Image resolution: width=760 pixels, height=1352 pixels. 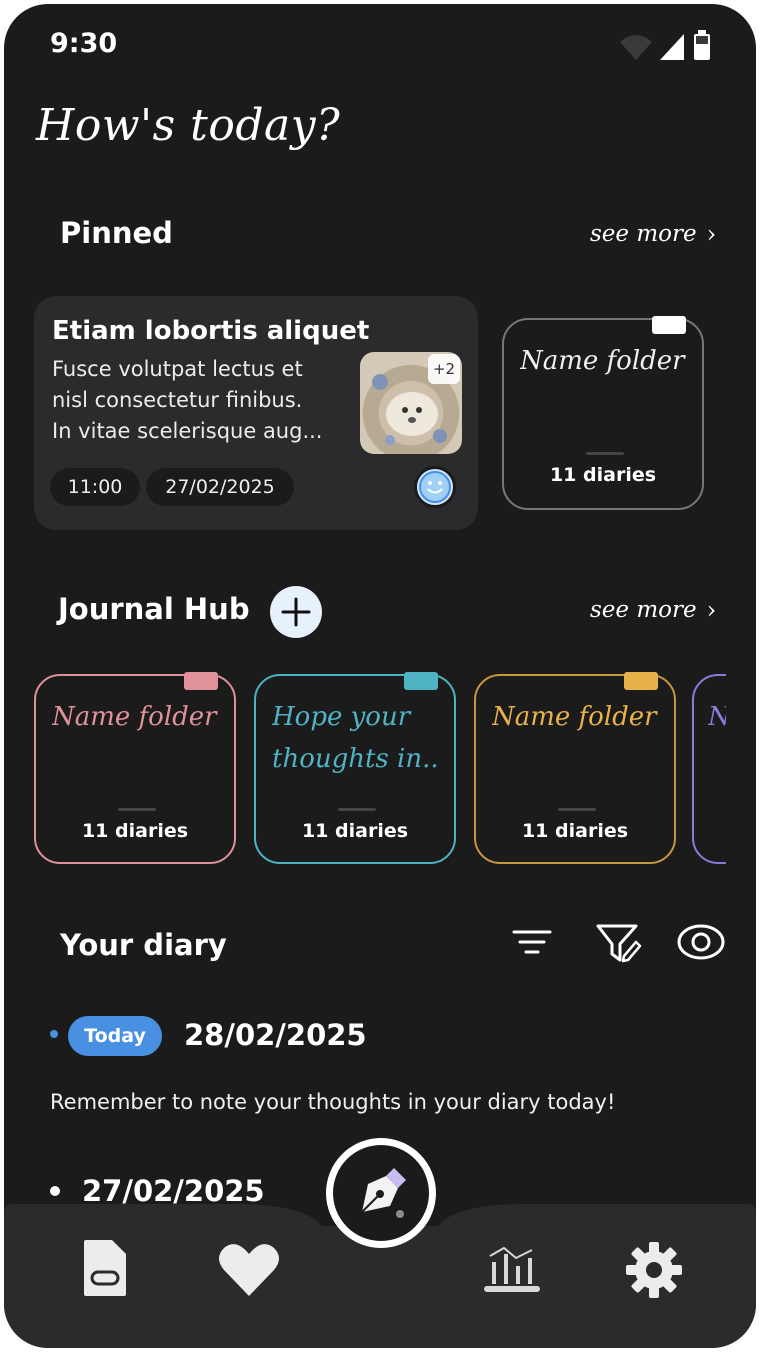 I want to click on gear-icon, so click(x=654, y=1272).